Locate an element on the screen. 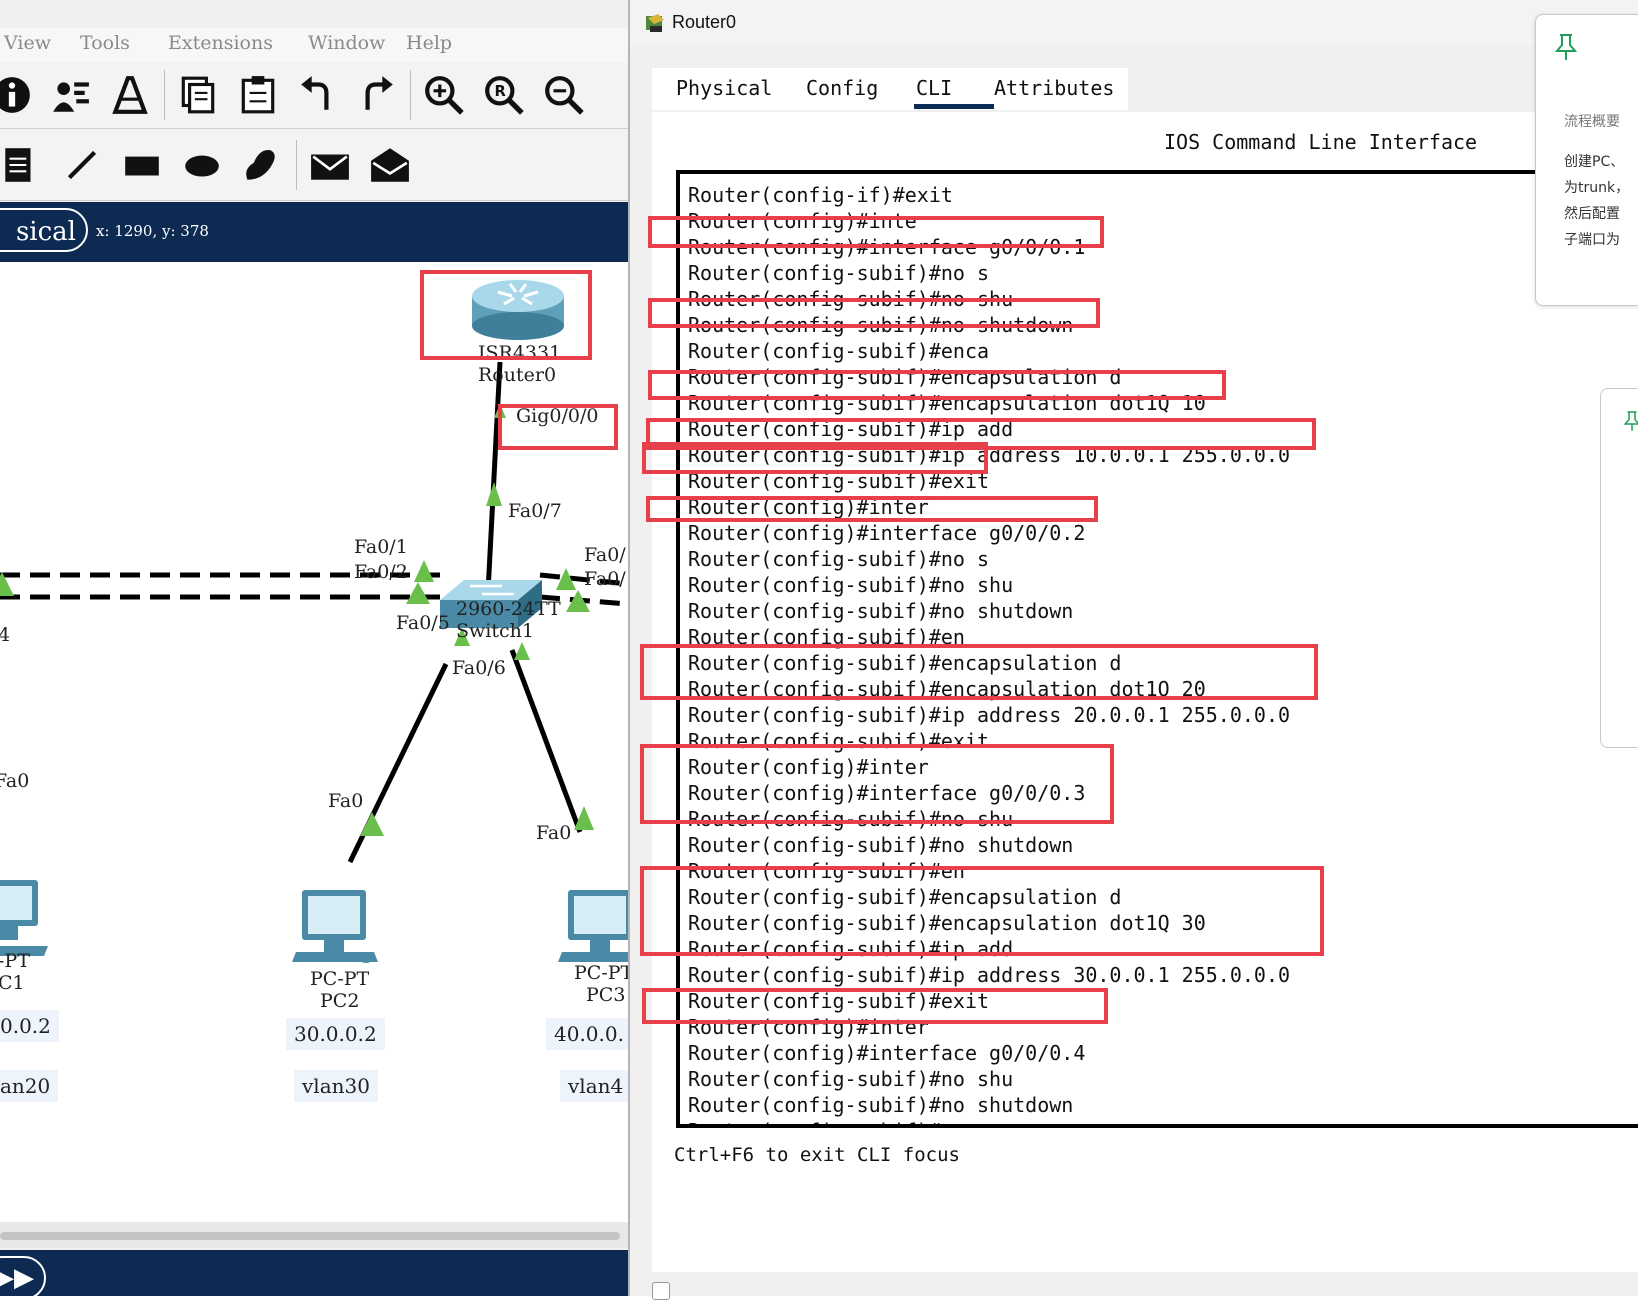 The height and width of the screenshot is (1300, 1638). window-bottom is located at coordinates (1134, 1286).